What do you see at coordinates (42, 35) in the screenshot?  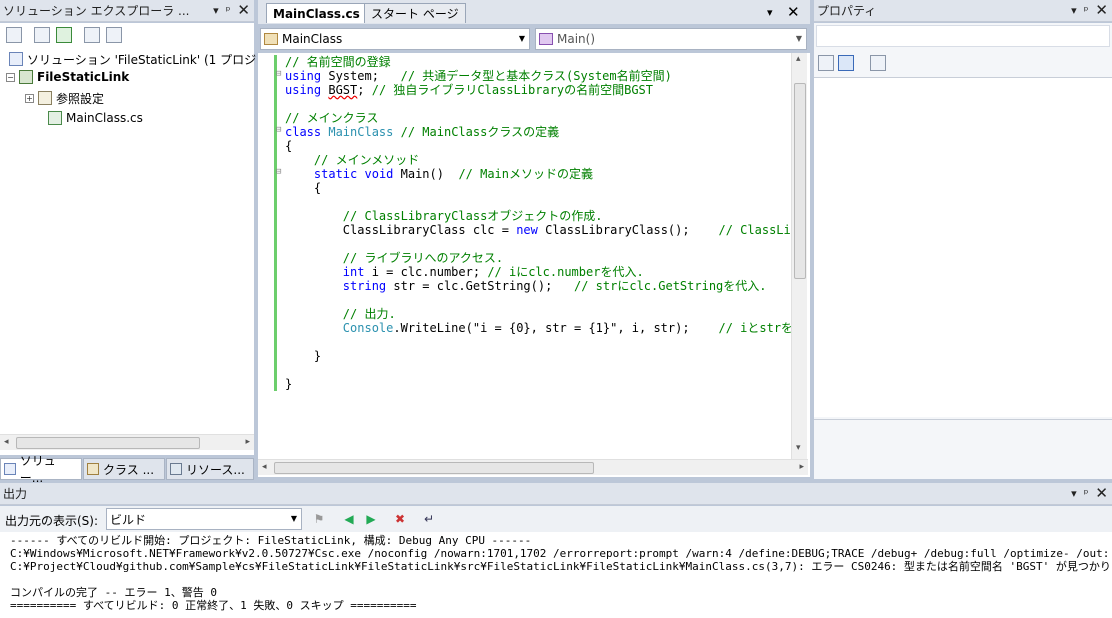 I see `show-all-files-icon` at bounding box center [42, 35].